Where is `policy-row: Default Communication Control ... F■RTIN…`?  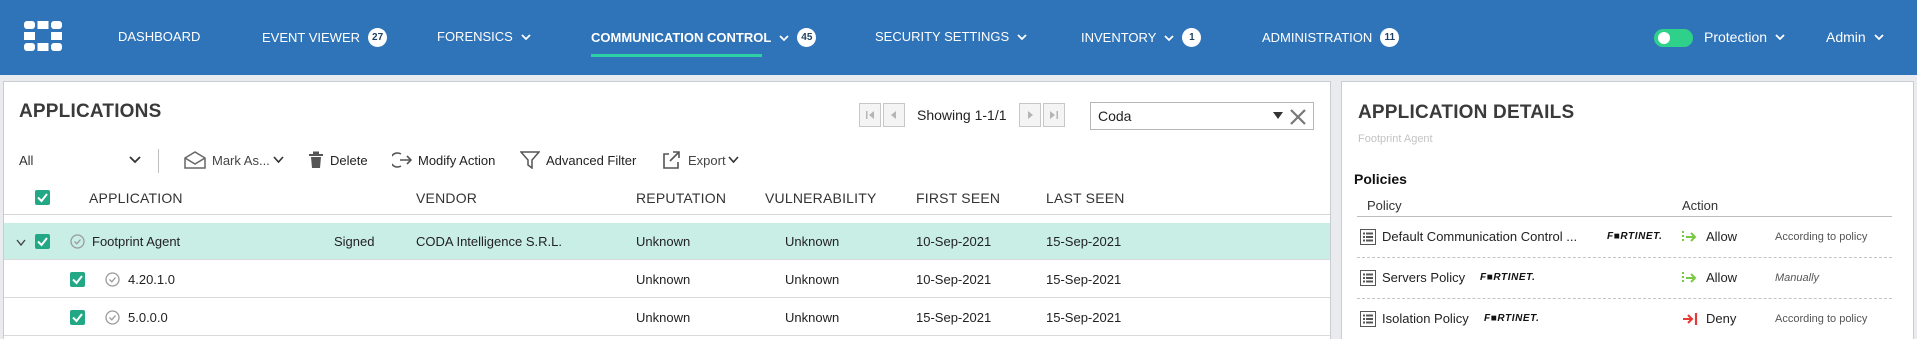 policy-row: Default Communication Control ... F■RTIN… is located at coordinates (1624, 237).